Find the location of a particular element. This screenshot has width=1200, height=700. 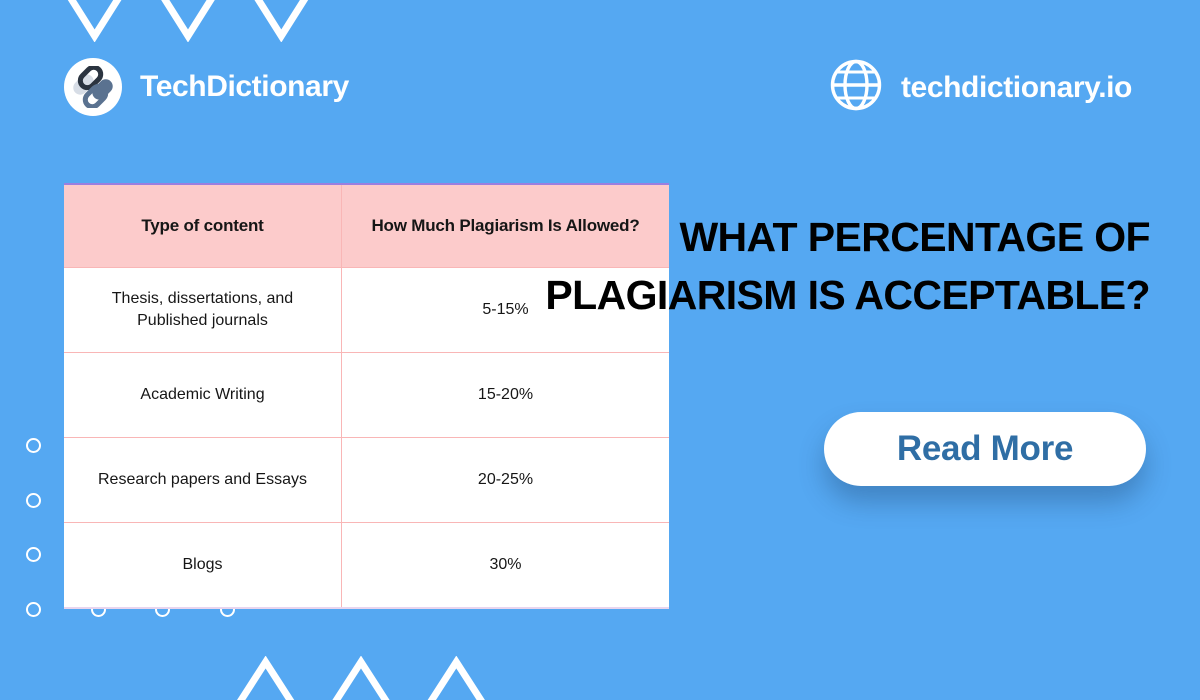

cell-allowed: 20-25% is located at coordinates (505, 480).